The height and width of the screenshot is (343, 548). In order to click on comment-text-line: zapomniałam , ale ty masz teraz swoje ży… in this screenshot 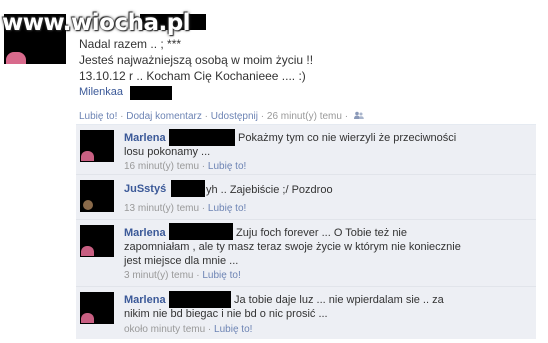, I will do `click(292, 247)`.